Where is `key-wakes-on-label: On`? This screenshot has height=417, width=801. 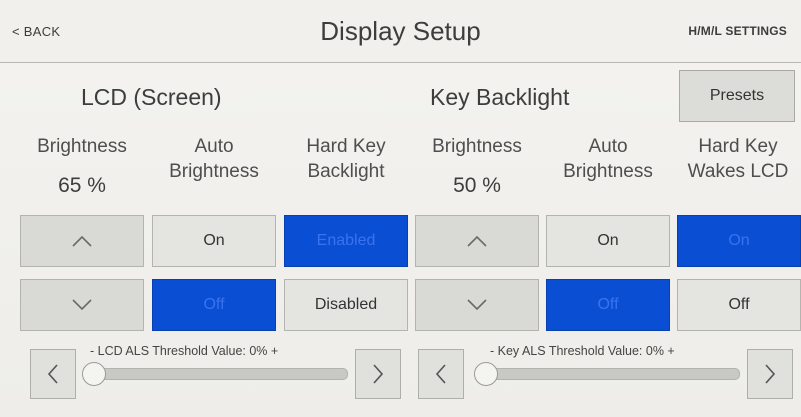
key-wakes-on-label: On is located at coordinates (739, 240).